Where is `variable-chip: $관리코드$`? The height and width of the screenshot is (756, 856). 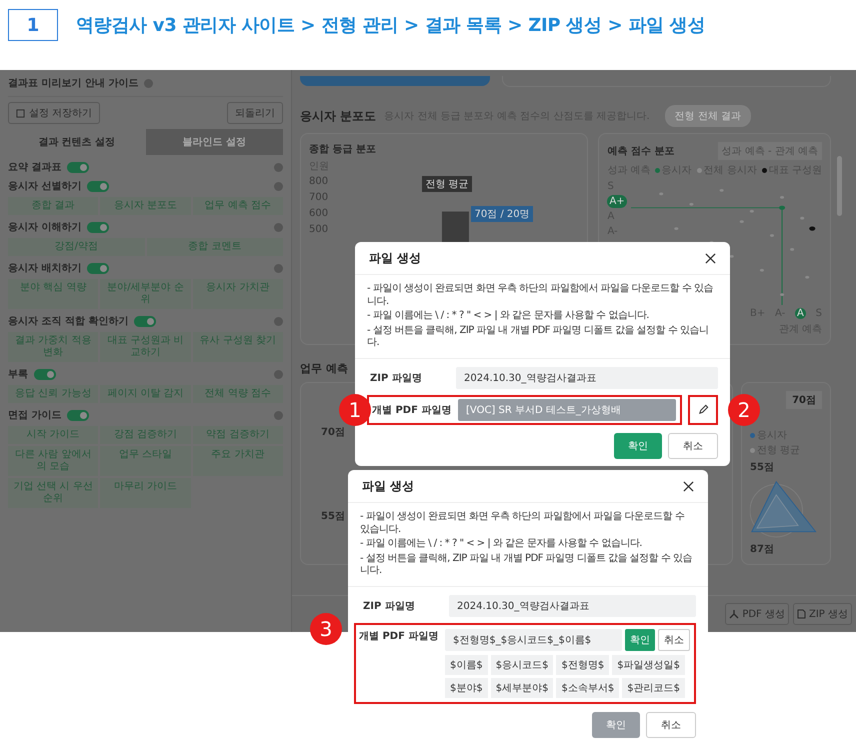 variable-chip: $관리코드$ is located at coordinates (653, 688).